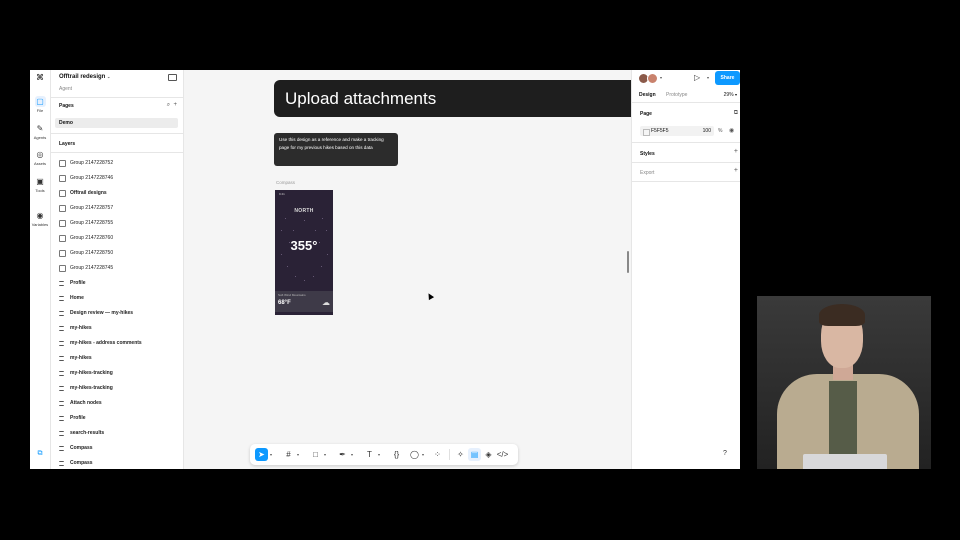 This screenshot has width=960, height=540. I want to click on frame-label: Compass, so click(285, 182).